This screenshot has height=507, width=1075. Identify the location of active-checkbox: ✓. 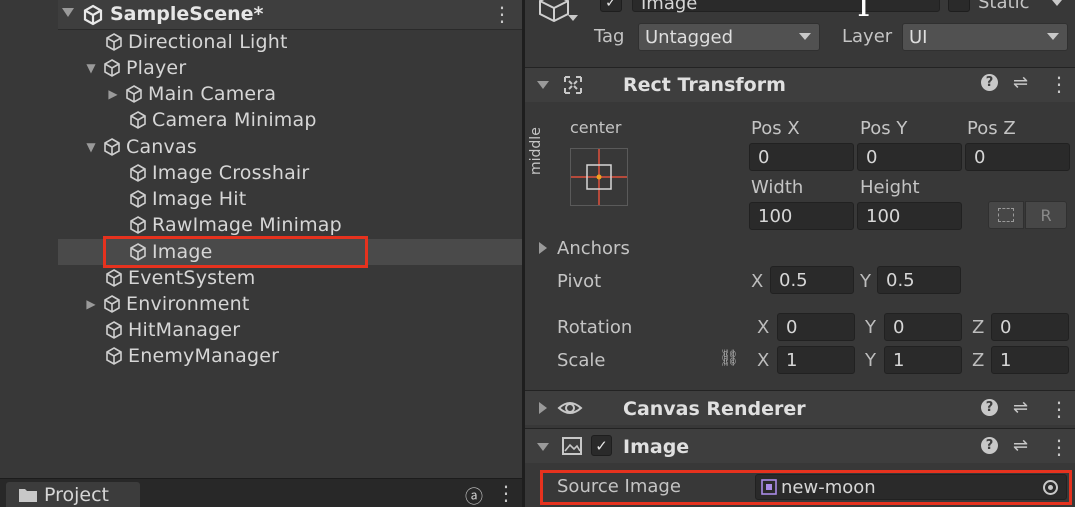
(611, 6).